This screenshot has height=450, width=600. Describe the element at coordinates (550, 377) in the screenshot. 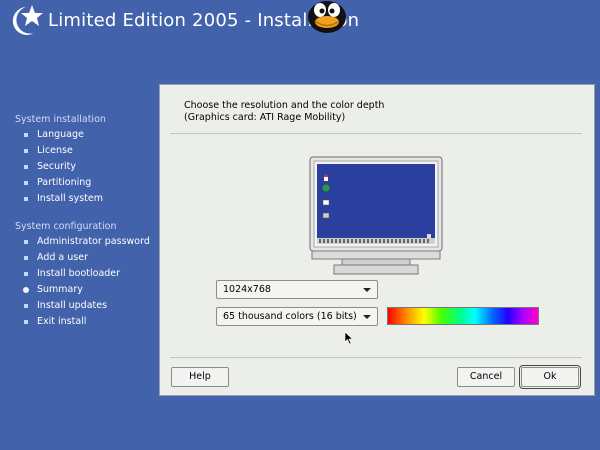

I see `ok-button: Ok` at that location.